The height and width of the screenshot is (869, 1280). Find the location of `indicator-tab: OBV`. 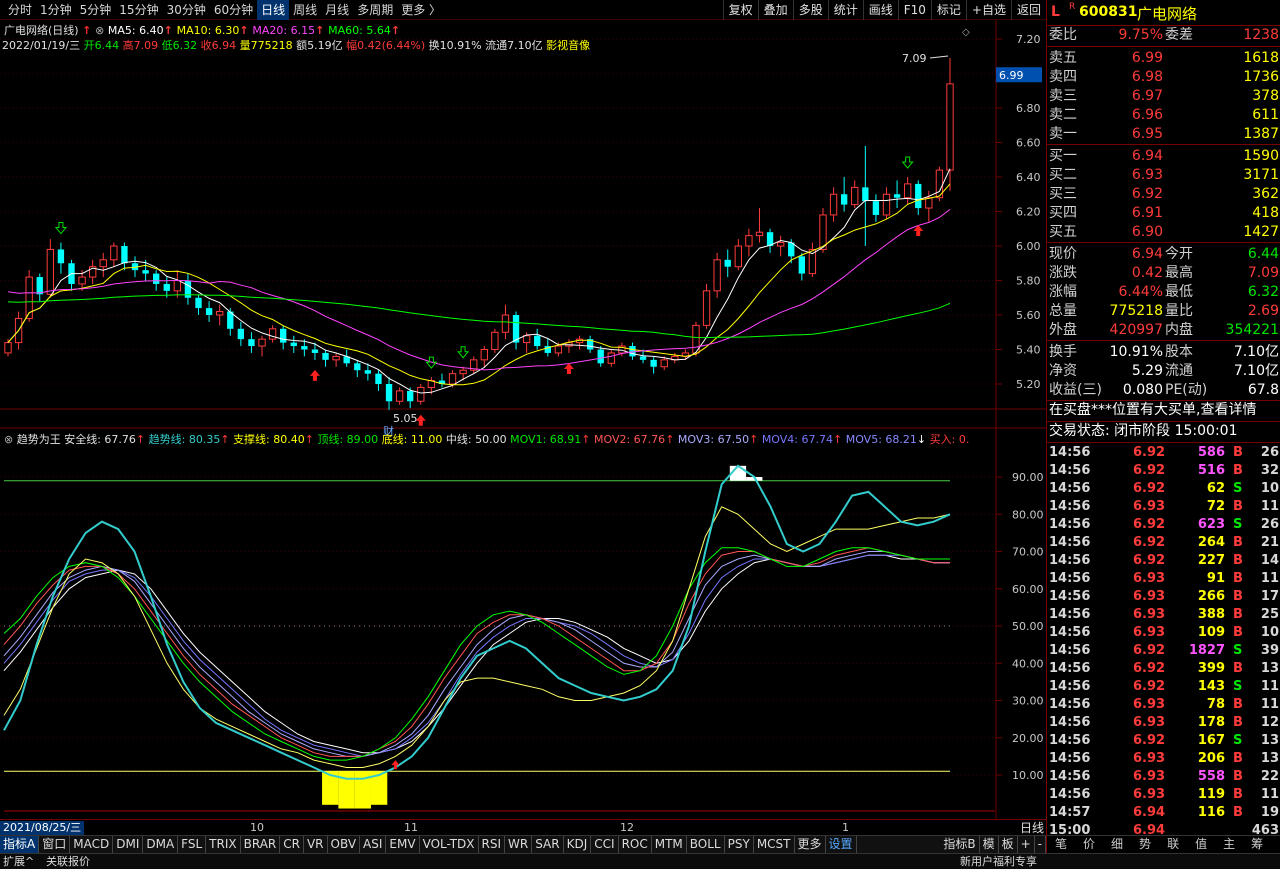

indicator-tab: OBV is located at coordinates (344, 844).